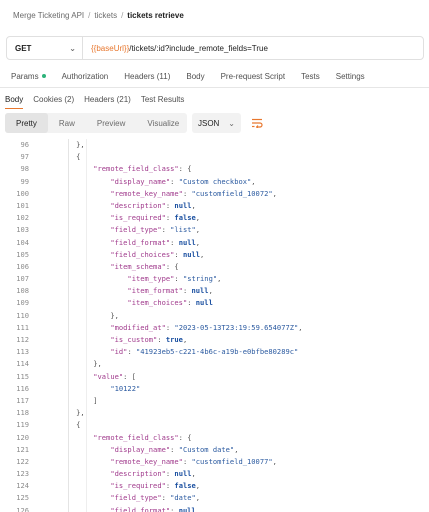 The image size is (429, 512). Describe the element at coordinates (67, 123) in the screenshot. I see `view-mode-raw: Raw` at that location.